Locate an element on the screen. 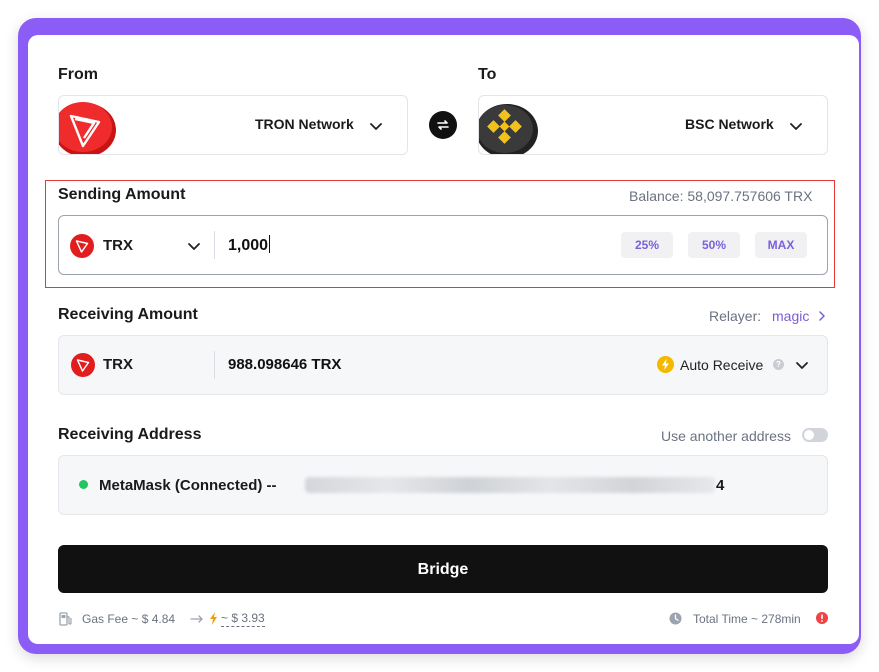 The height and width of the screenshot is (672, 879). swap-networks-button is located at coordinates (443, 125).